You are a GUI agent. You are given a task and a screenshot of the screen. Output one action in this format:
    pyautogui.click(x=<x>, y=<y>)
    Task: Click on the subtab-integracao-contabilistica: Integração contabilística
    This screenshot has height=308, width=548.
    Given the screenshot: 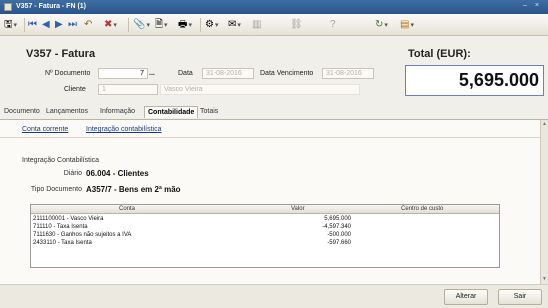 What is the action you would take?
    pyautogui.click(x=124, y=129)
    